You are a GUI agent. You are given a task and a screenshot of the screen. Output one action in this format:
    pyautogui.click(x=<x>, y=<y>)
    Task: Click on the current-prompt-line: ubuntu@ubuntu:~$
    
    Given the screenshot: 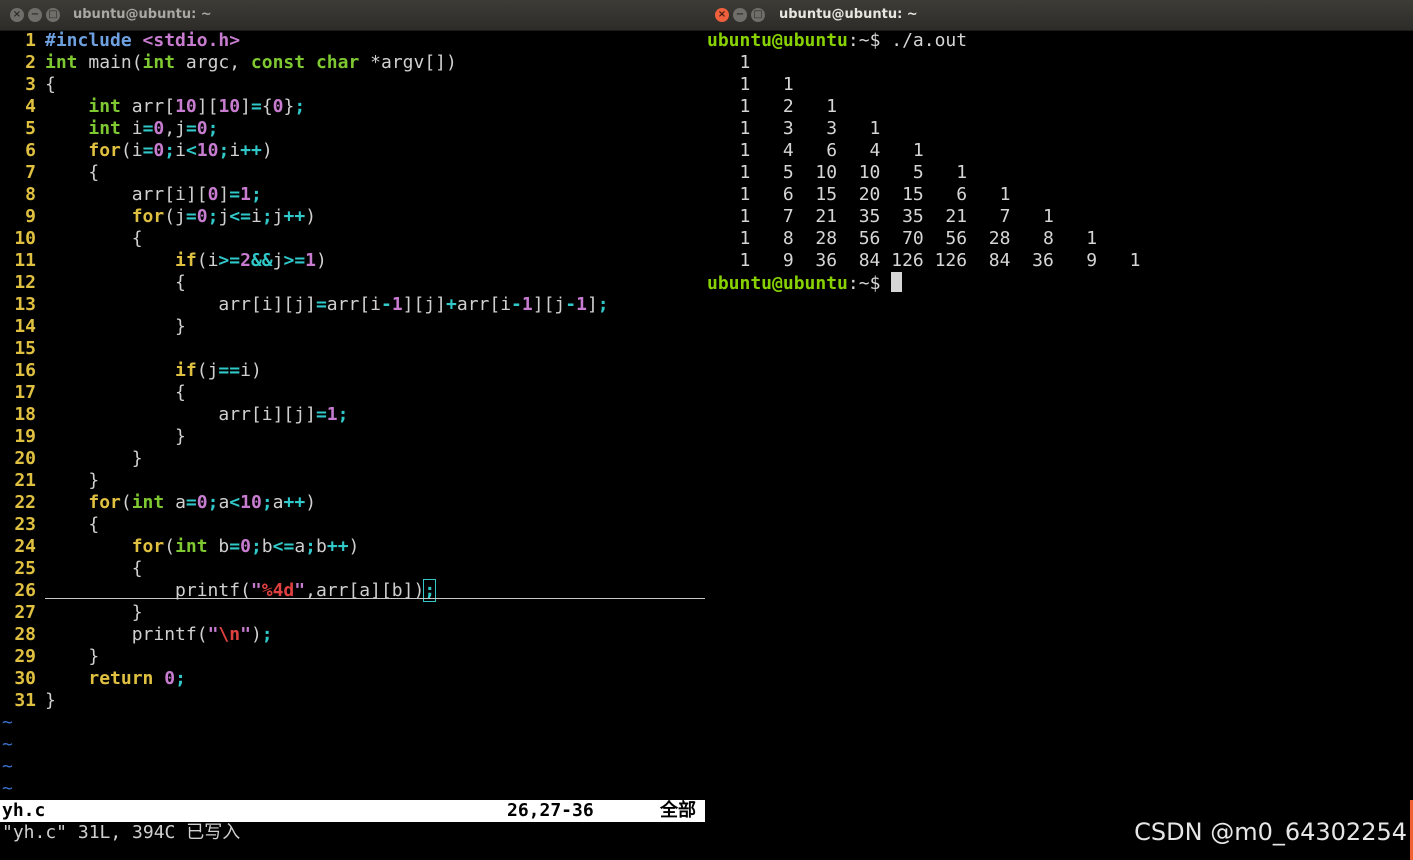 What is the action you would take?
    pyautogui.click(x=805, y=283)
    